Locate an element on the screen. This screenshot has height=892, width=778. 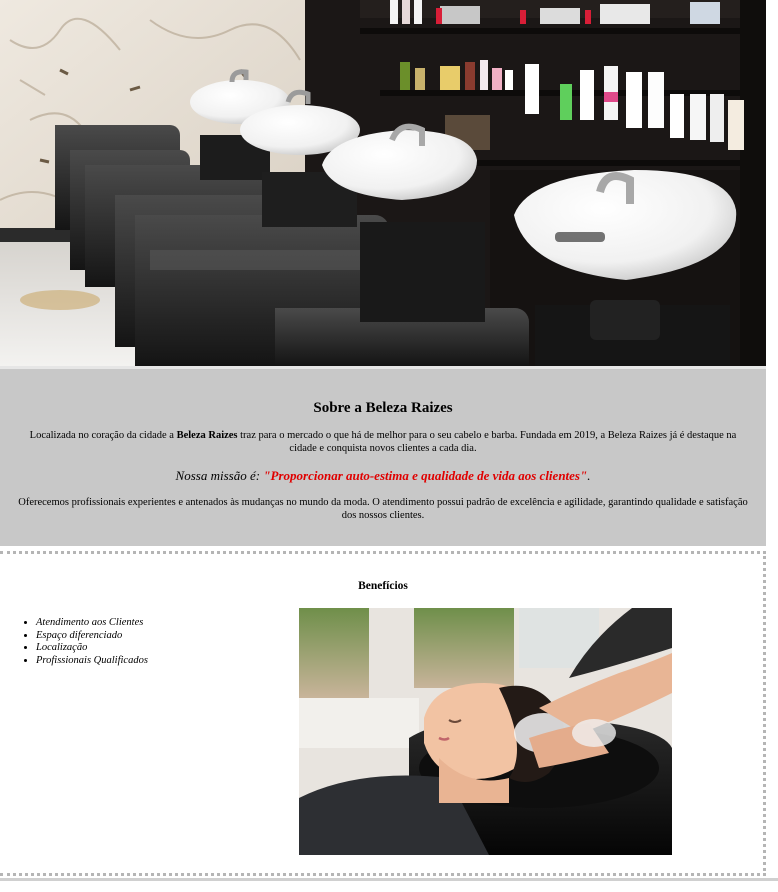
benefit-item: Profissionais Qualificados is located at coordinates (92, 661).